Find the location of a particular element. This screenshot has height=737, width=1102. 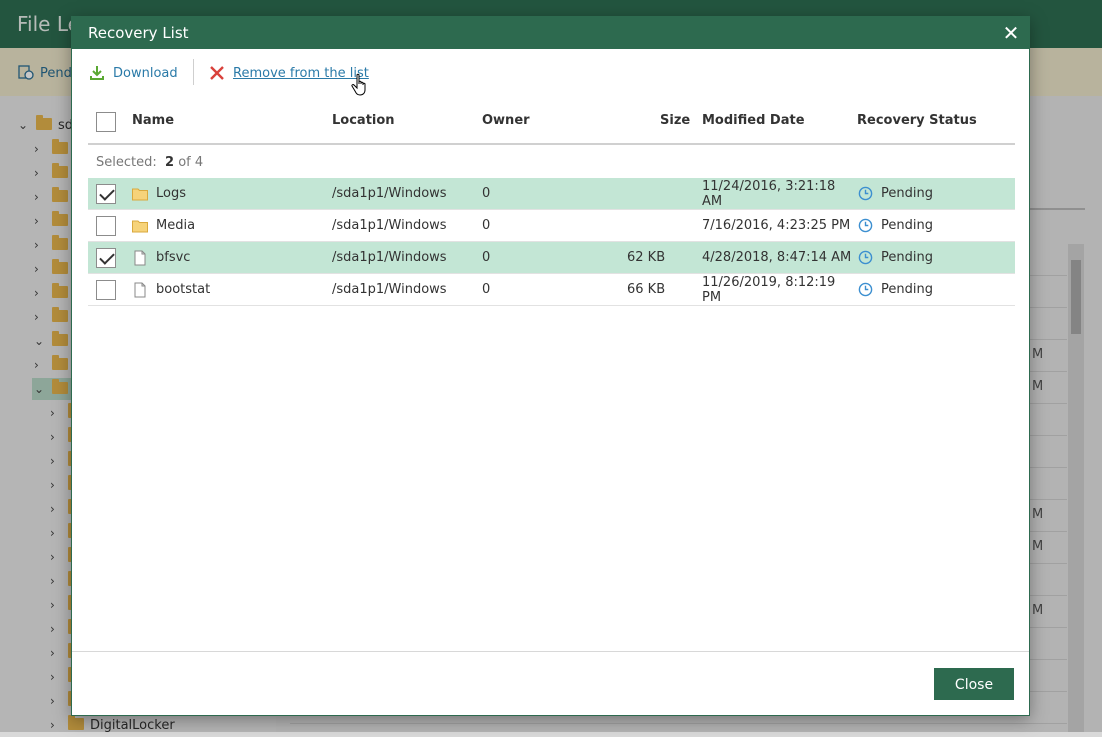

dialog-toolbar: Download Remove from the list is located at coordinates (550, 73).